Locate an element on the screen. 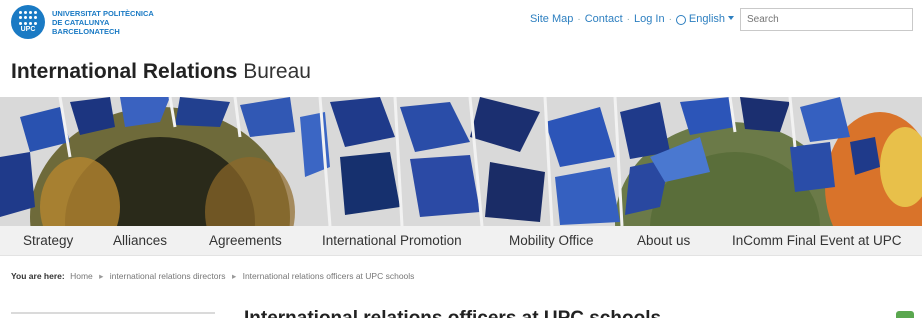 The image size is (922, 318). nav-item-about-us: About us is located at coordinates (663, 240).